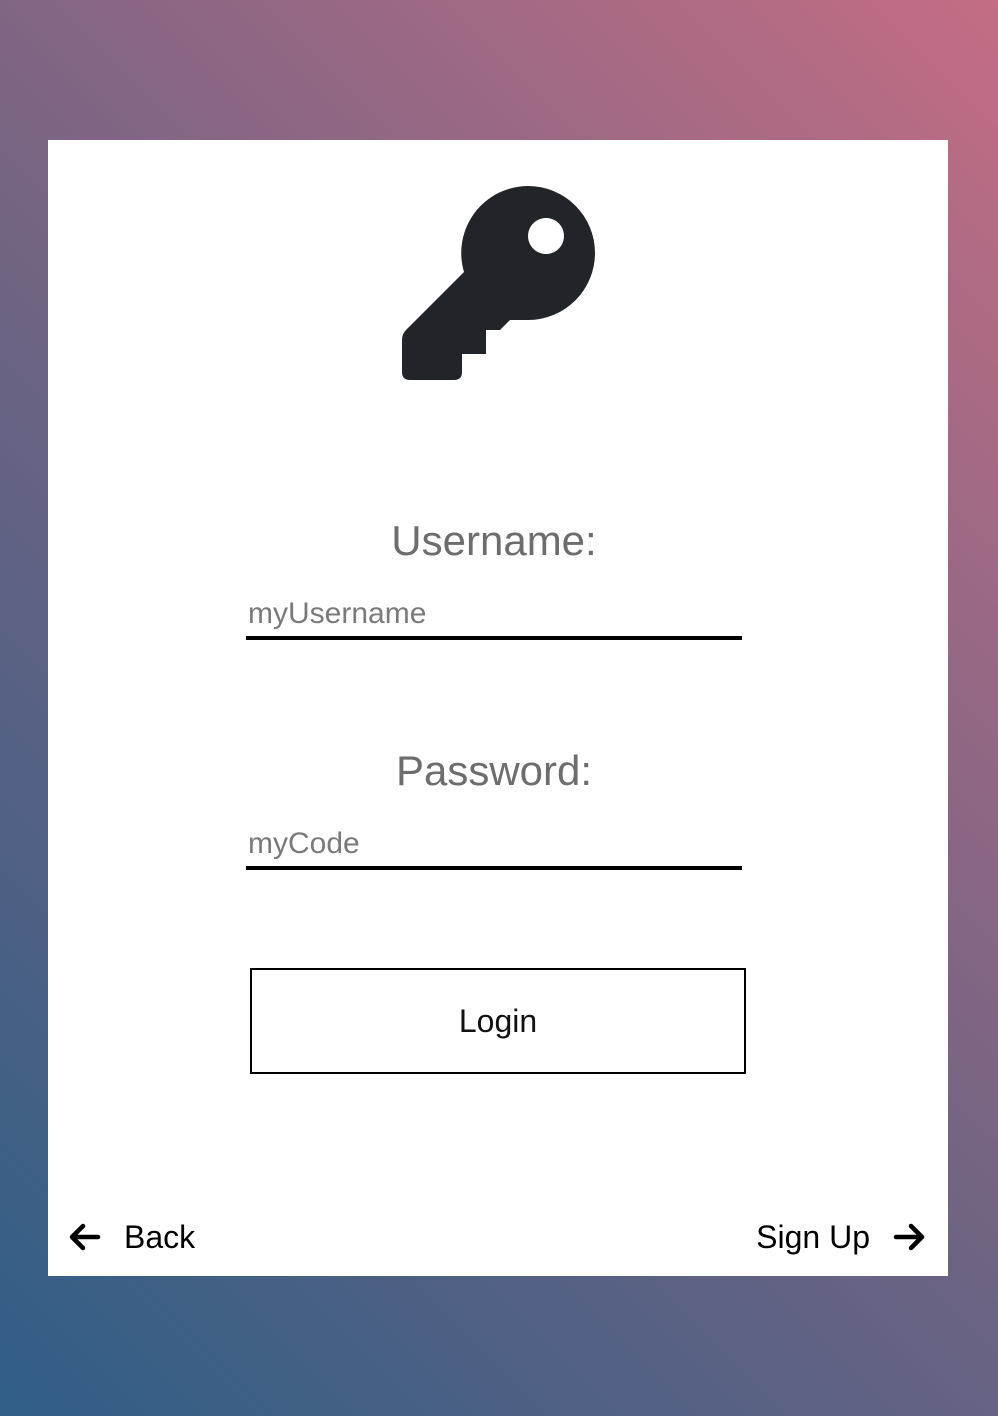  I want to click on password-input, so click(494, 846).